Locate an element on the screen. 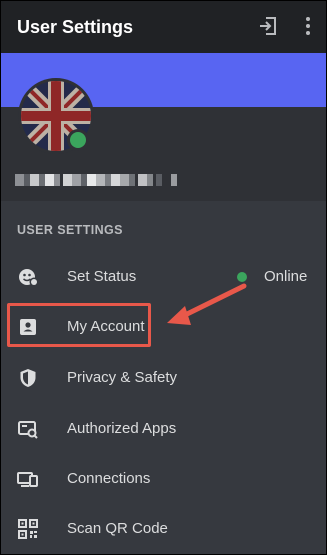  menu-item-label: My Account is located at coordinates (106, 326).